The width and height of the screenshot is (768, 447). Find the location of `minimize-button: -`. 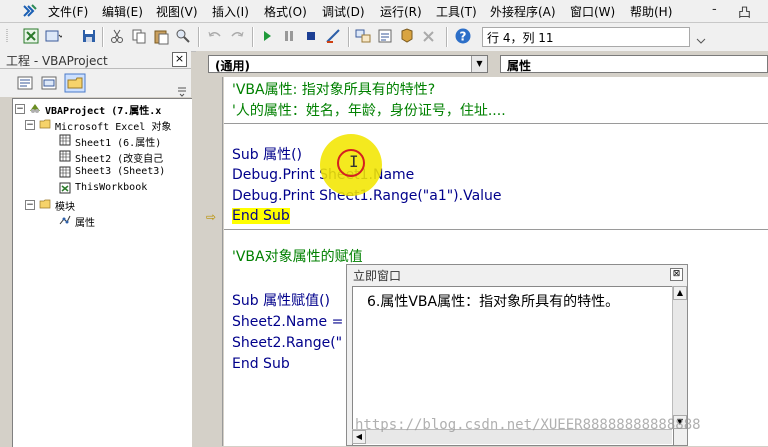

minimize-button: - is located at coordinates (714, 9).